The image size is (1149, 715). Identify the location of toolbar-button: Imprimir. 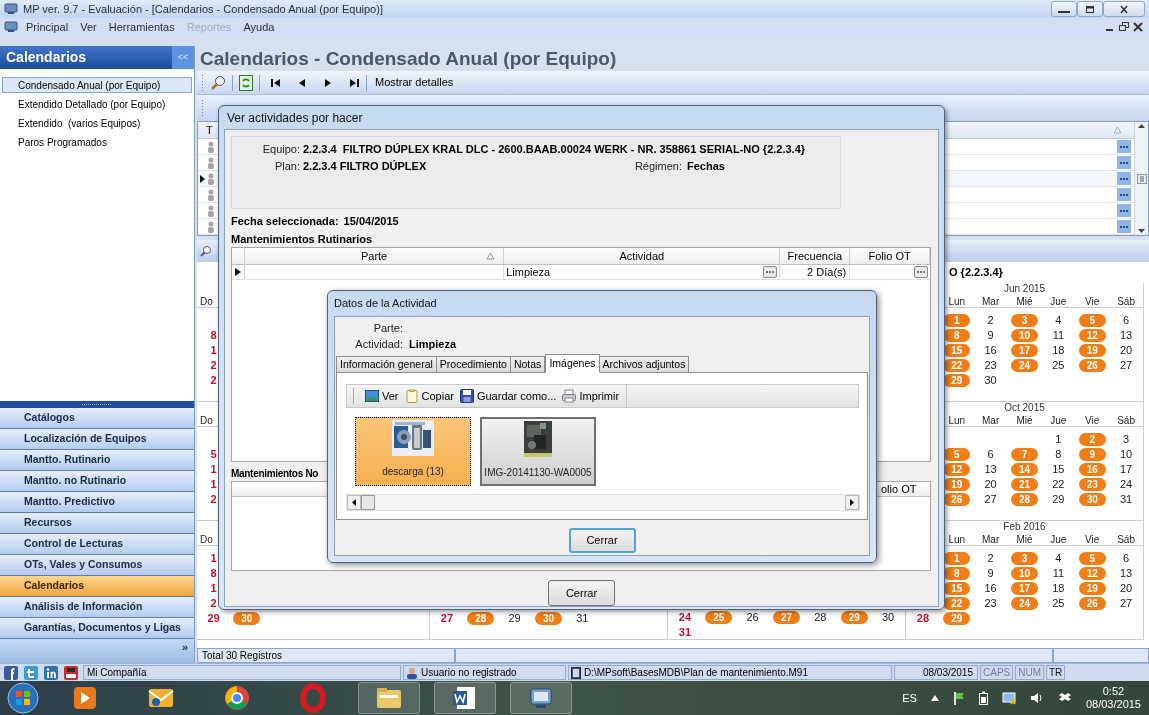
(592, 396).